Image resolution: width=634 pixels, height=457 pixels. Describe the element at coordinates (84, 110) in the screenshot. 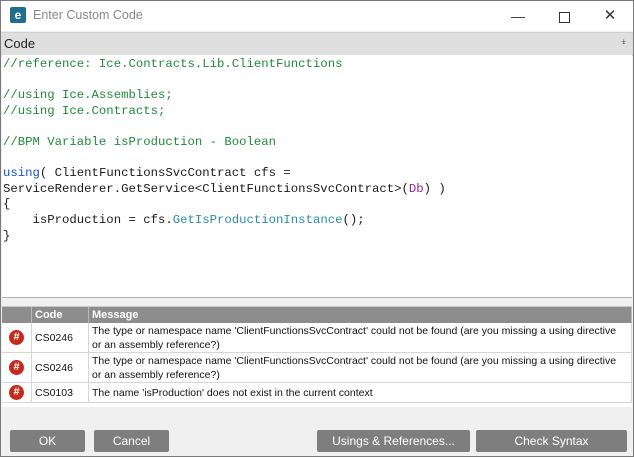

I see `code-comment: //using Ice.Contracts;` at that location.